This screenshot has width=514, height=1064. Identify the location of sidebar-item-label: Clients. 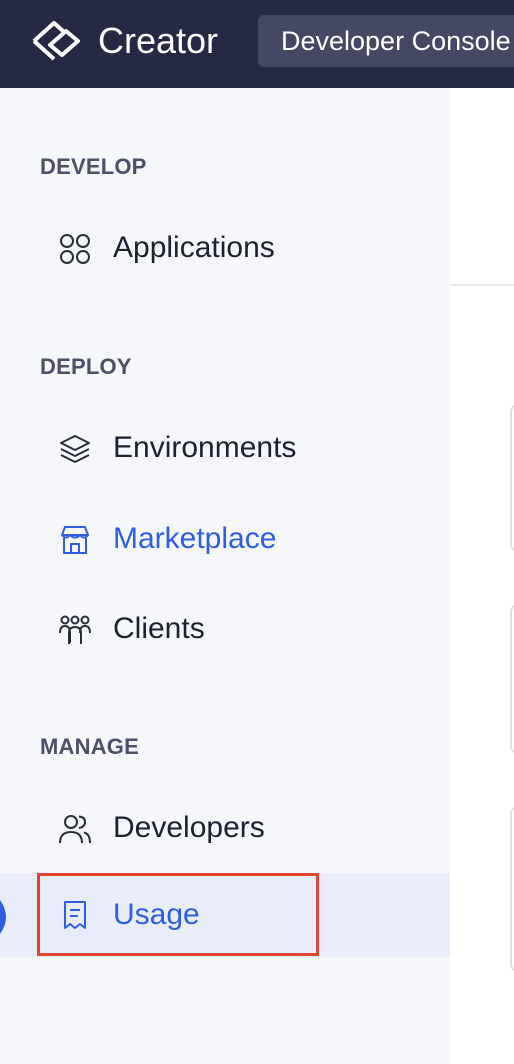
(159, 628).